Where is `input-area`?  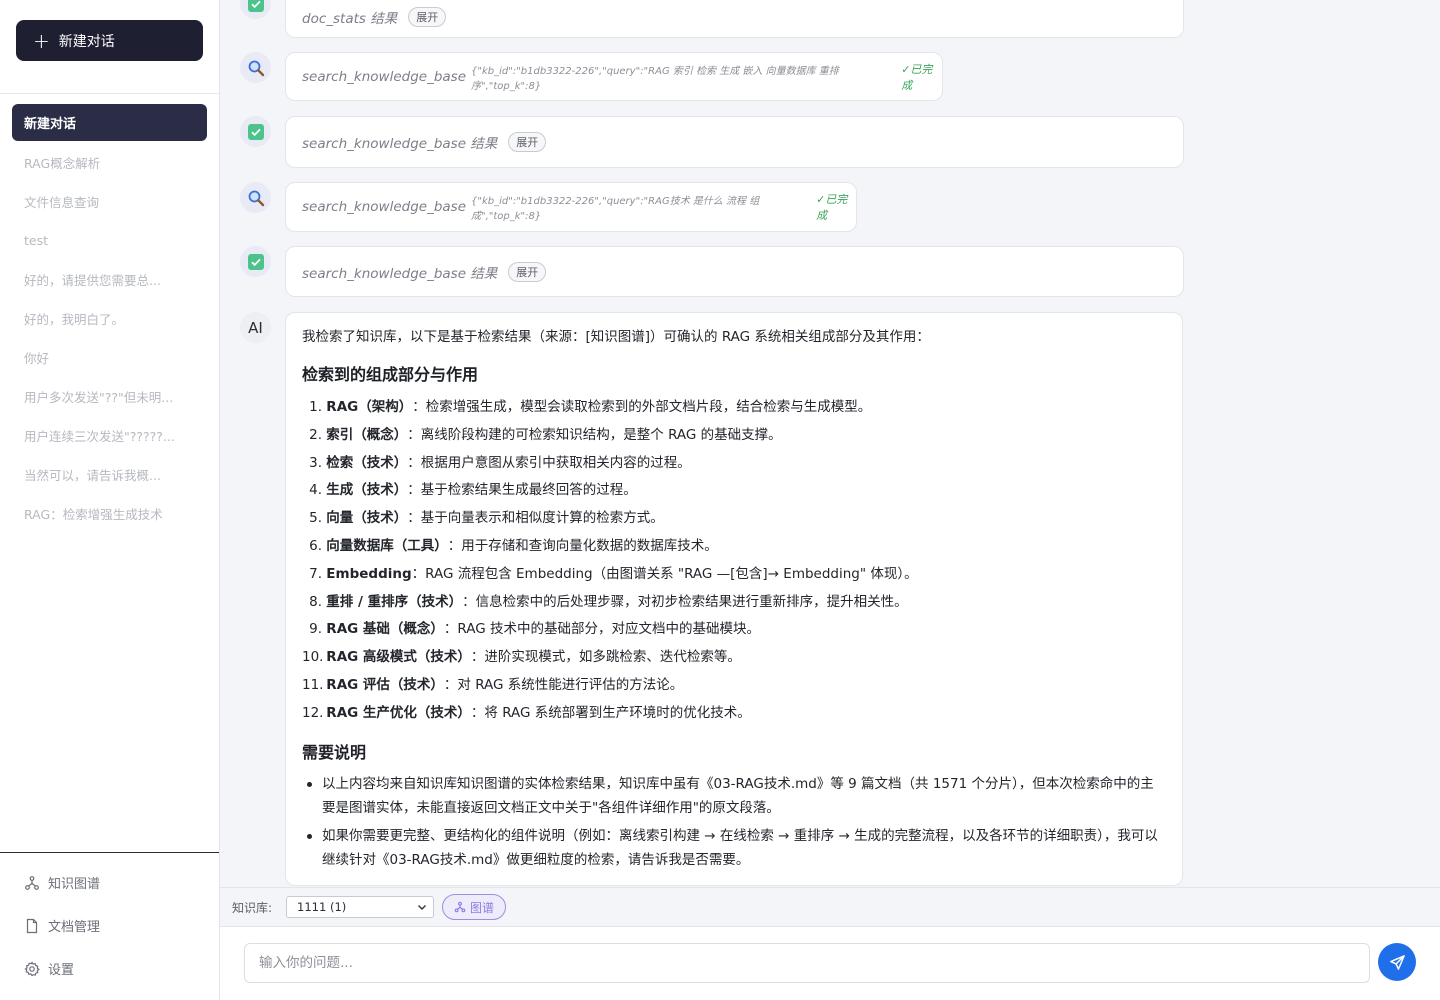 input-area is located at coordinates (830, 963).